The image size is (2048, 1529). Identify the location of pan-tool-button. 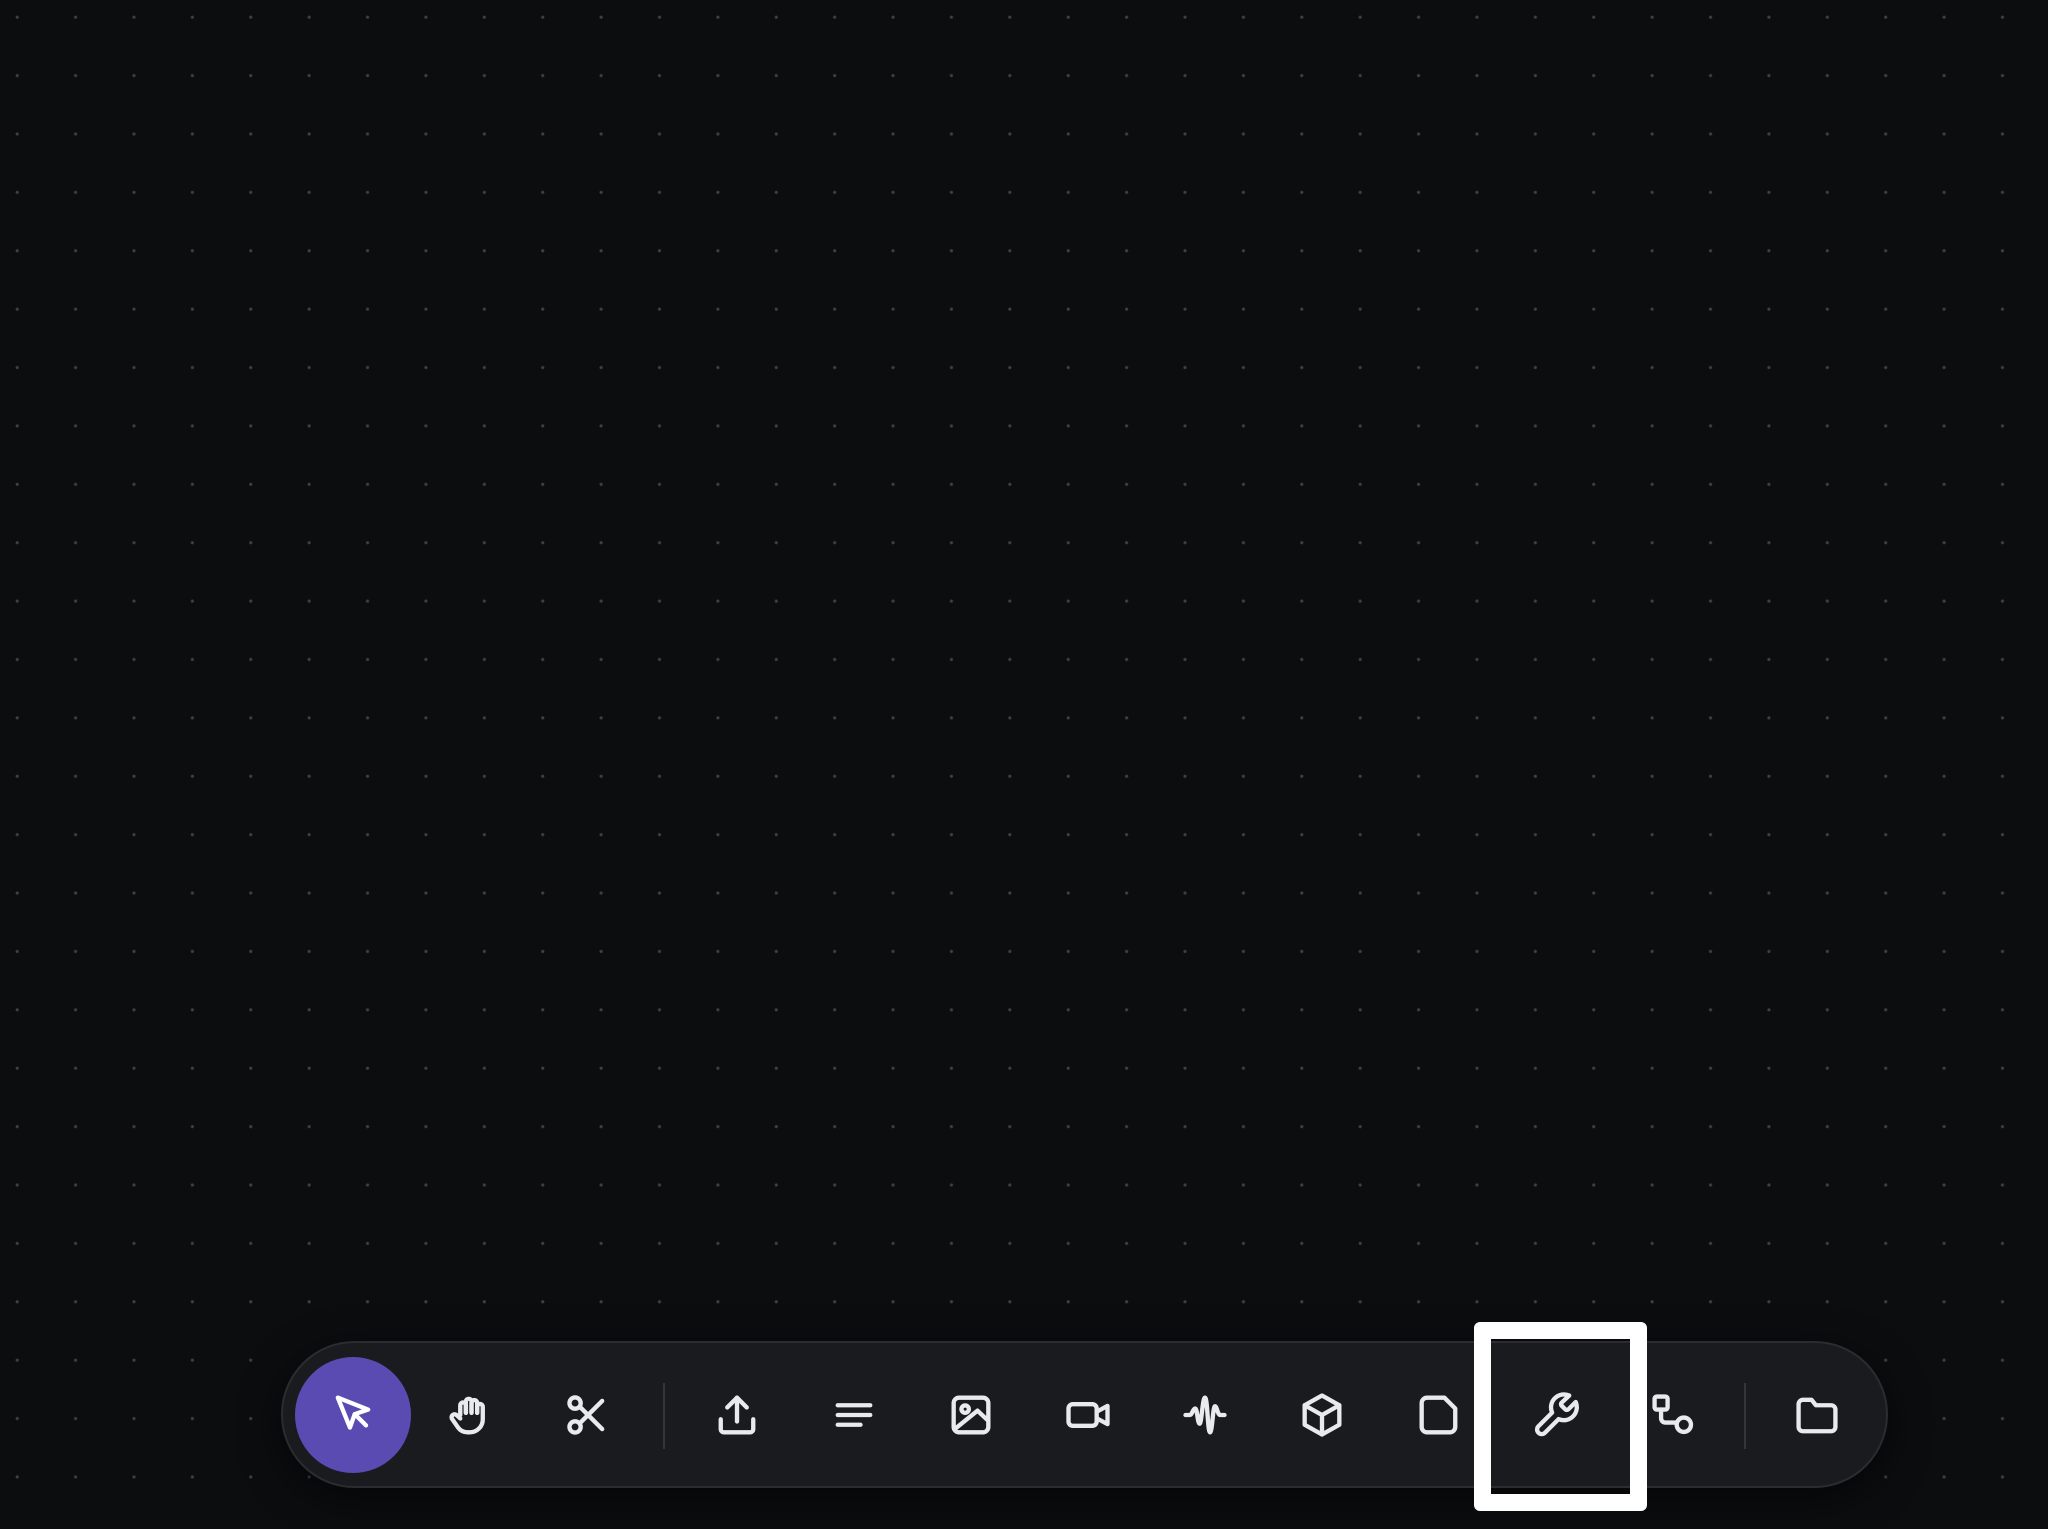
(470, 1415).